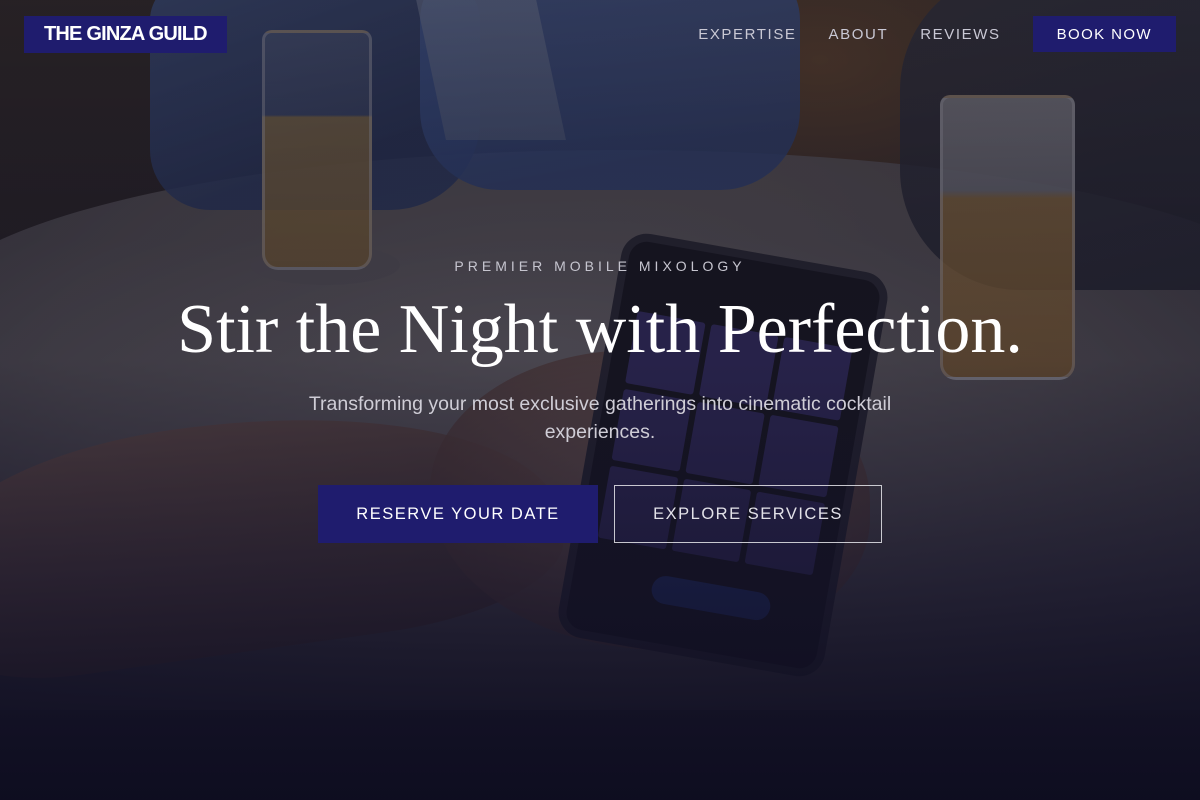 This screenshot has width=1200, height=800. What do you see at coordinates (960, 34) in the screenshot?
I see `nav-link-reviews: REVIEWS` at bounding box center [960, 34].